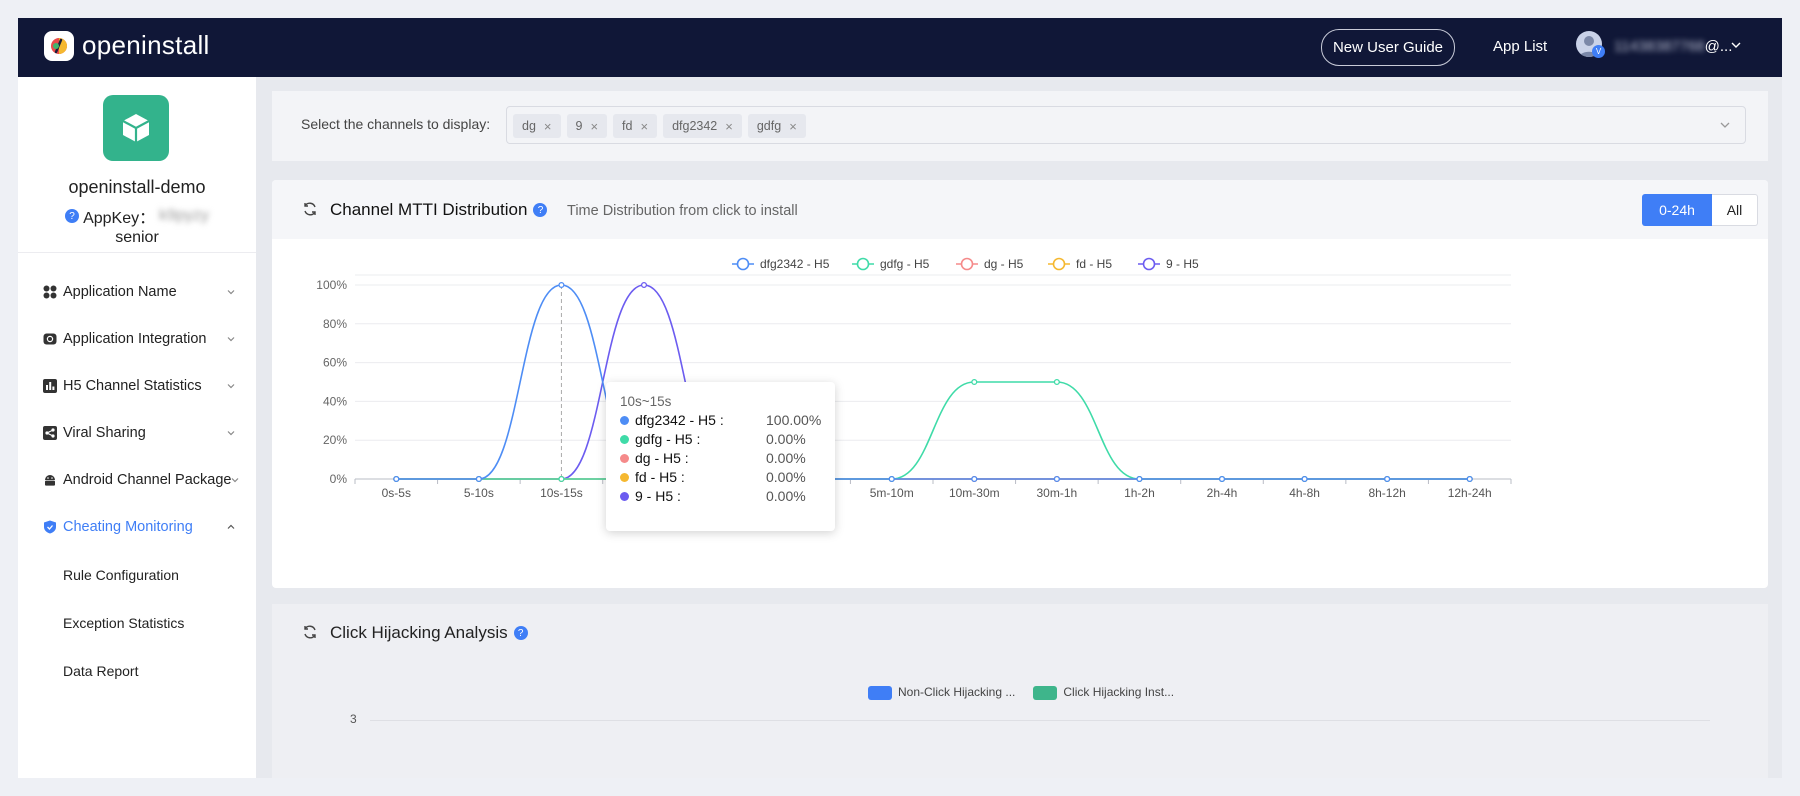 The width and height of the screenshot is (1800, 796). What do you see at coordinates (137, 339) in the screenshot?
I see `sidebar-item-application-integration: Application Integration` at bounding box center [137, 339].